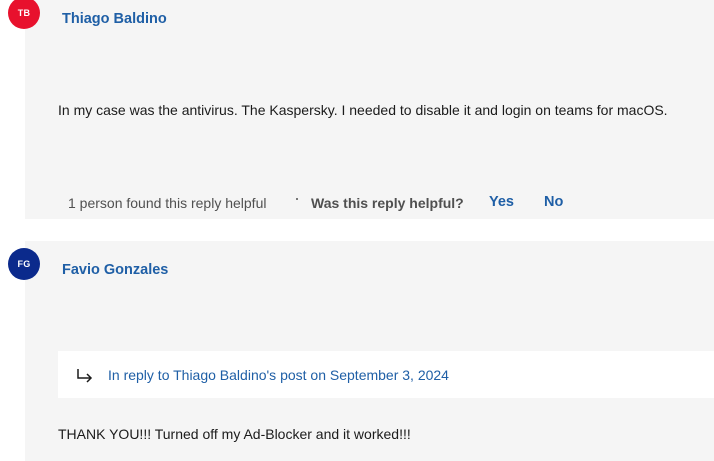 The width and height of the screenshot is (714, 461). Describe the element at coordinates (24, 264) in the screenshot. I see `avatar: FG` at that location.